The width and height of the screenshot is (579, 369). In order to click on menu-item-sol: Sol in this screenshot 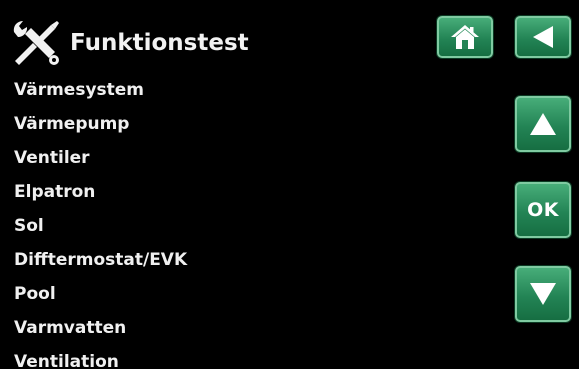, I will do `click(100, 229)`.